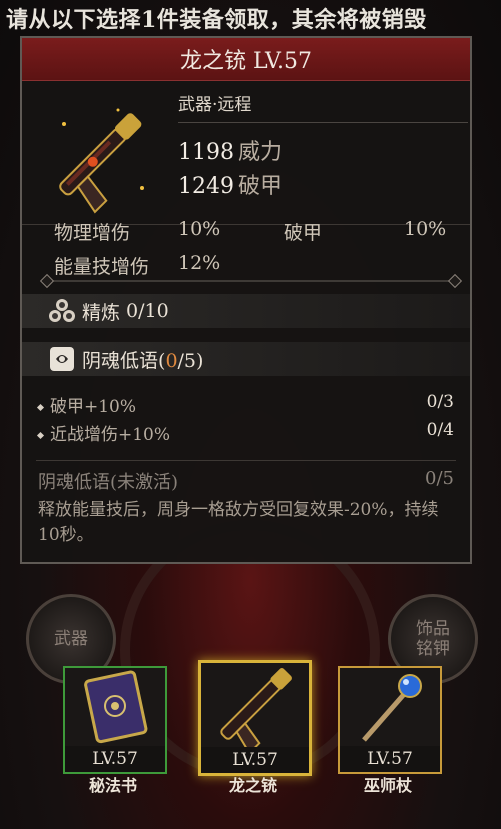  What do you see at coordinates (440, 430) in the screenshot?
I see `set-attribute-2-progress: 0/4` at bounding box center [440, 430].